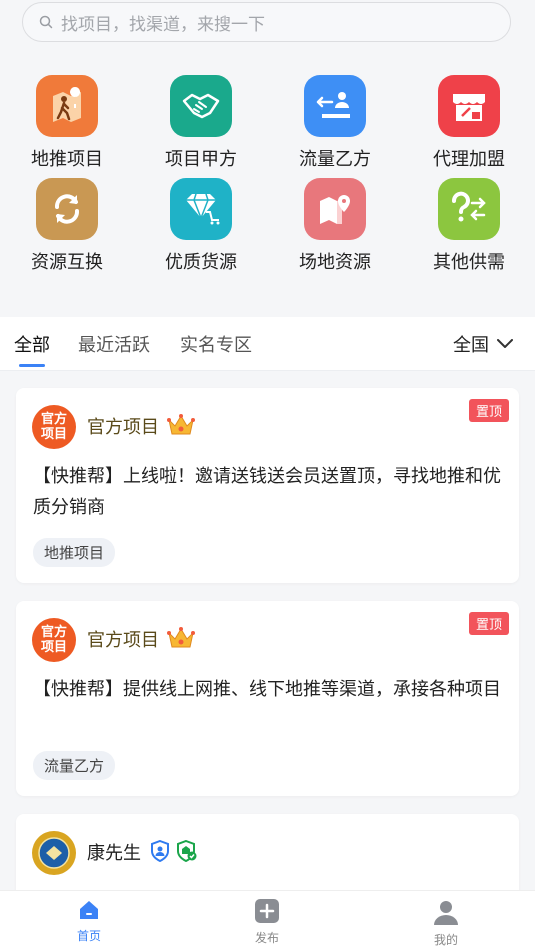 This screenshot has height=951, width=535. What do you see at coordinates (89, 910) in the screenshot?
I see `home-icon` at bounding box center [89, 910].